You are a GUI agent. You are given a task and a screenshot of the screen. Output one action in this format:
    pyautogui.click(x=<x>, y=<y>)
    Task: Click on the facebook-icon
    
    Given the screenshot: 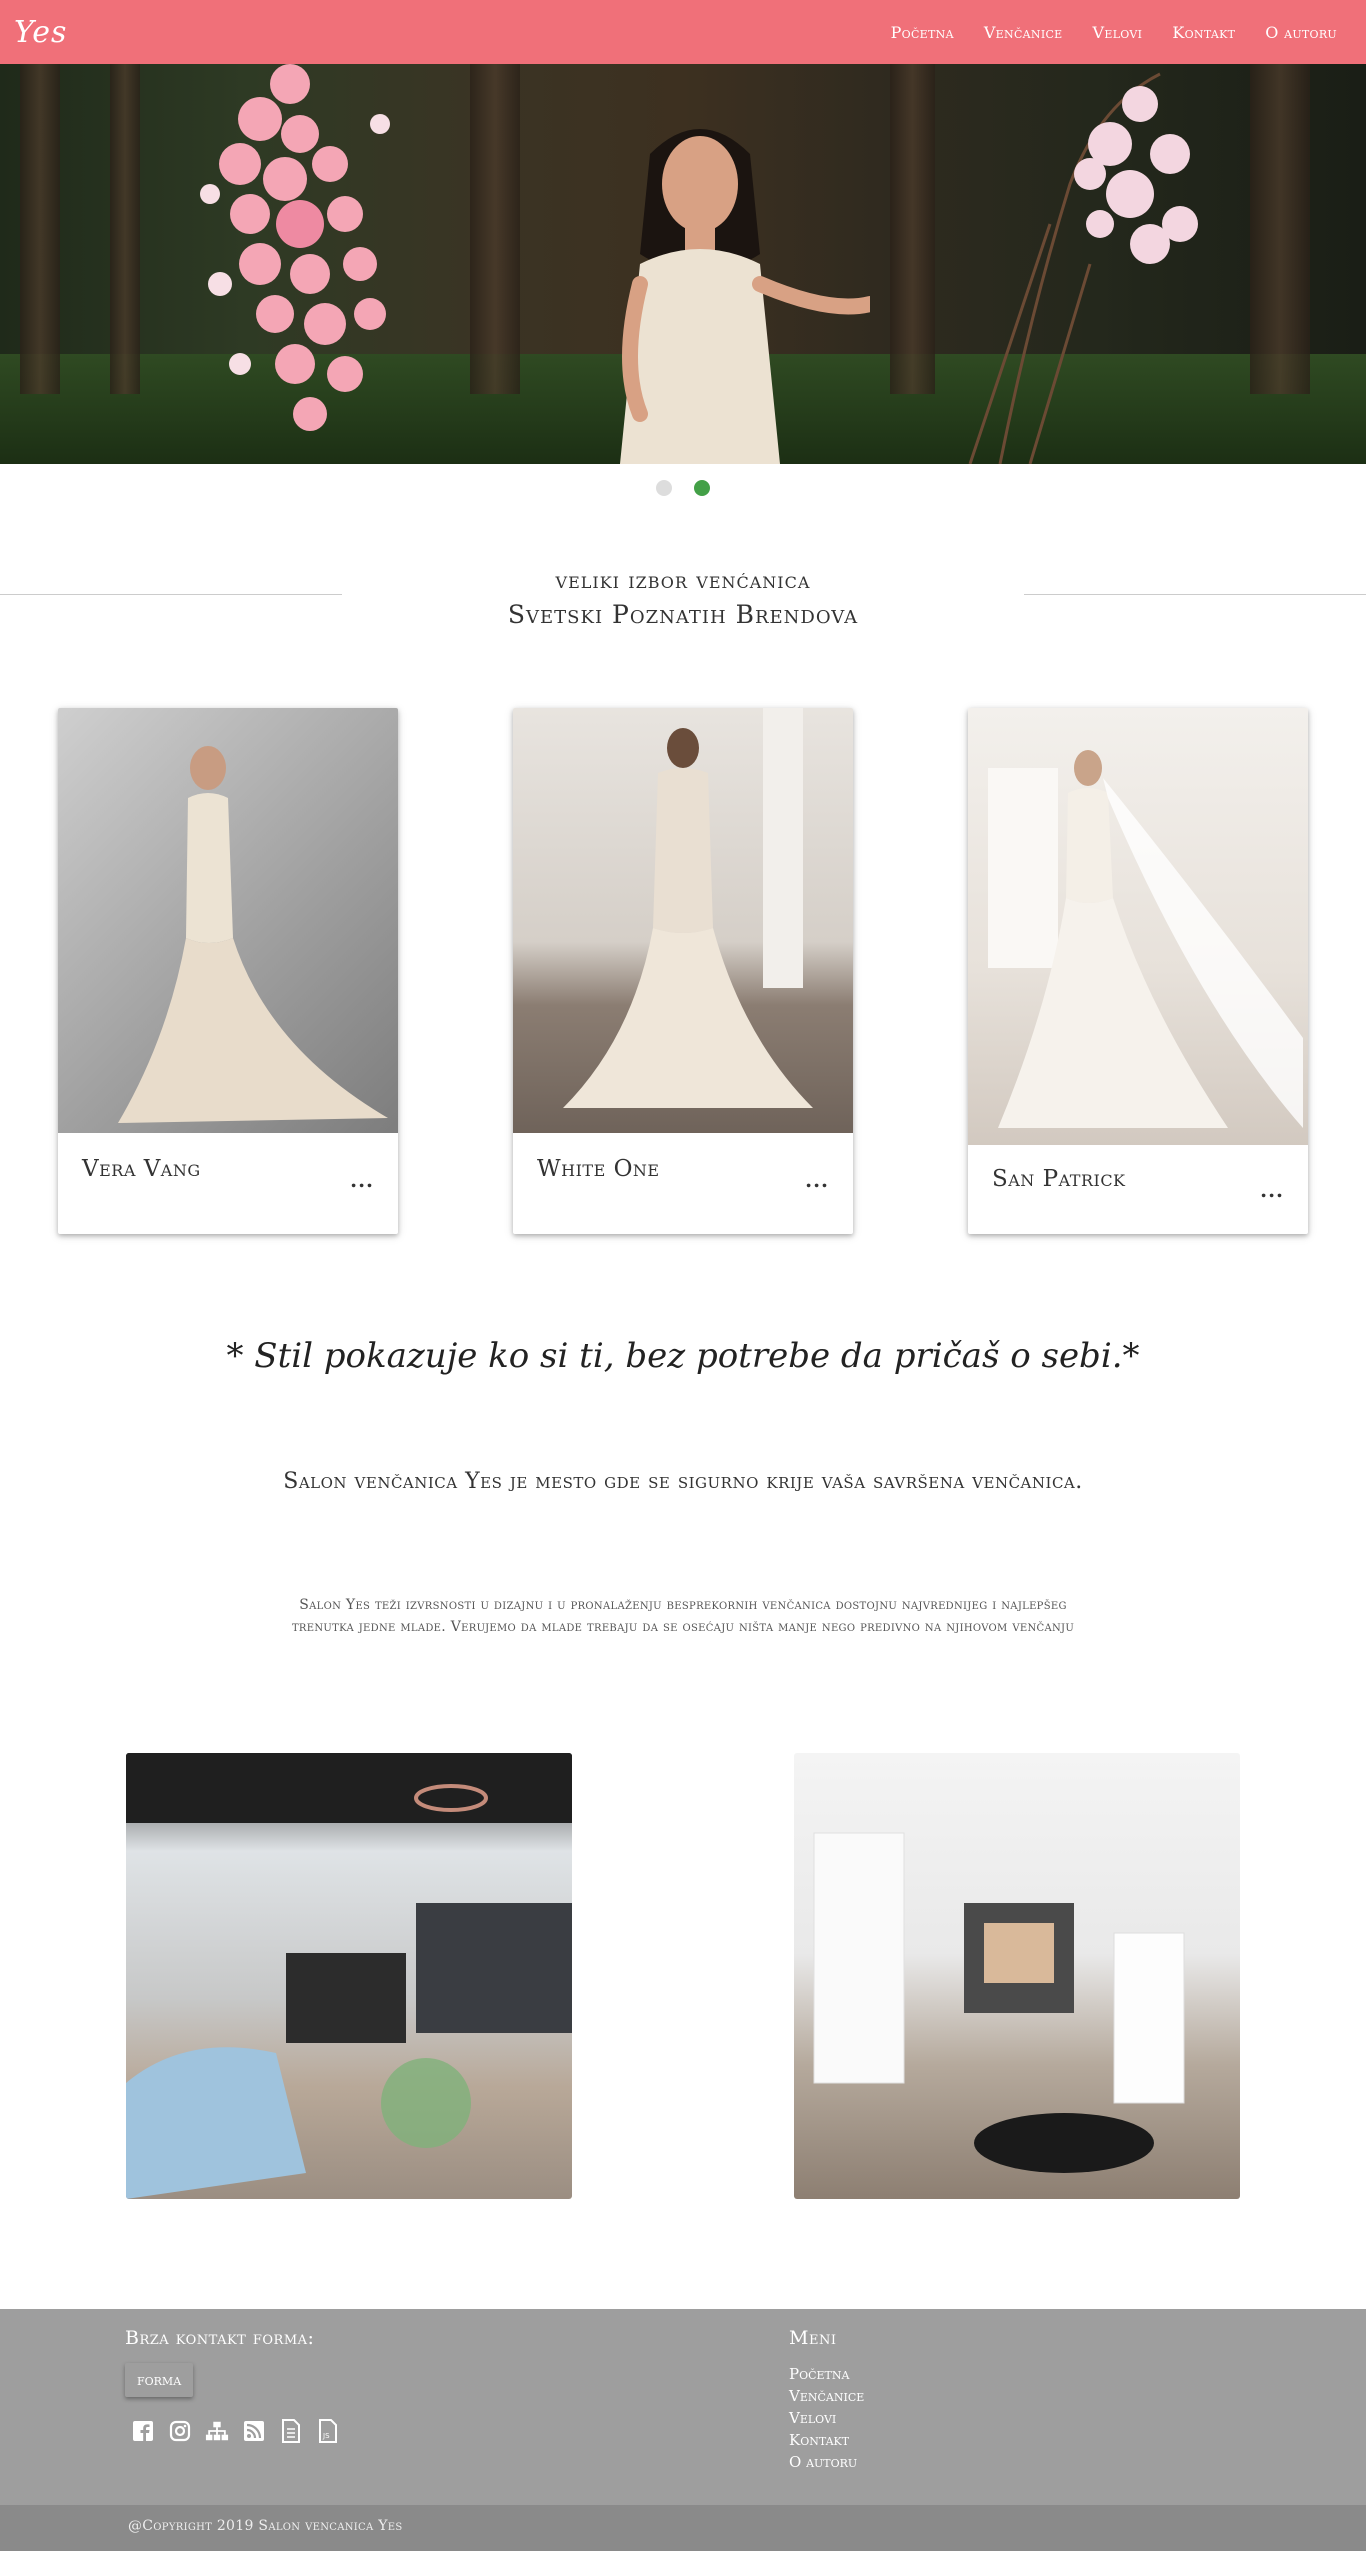 What is the action you would take?
    pyautogui.click(x=143, y=2431)
    